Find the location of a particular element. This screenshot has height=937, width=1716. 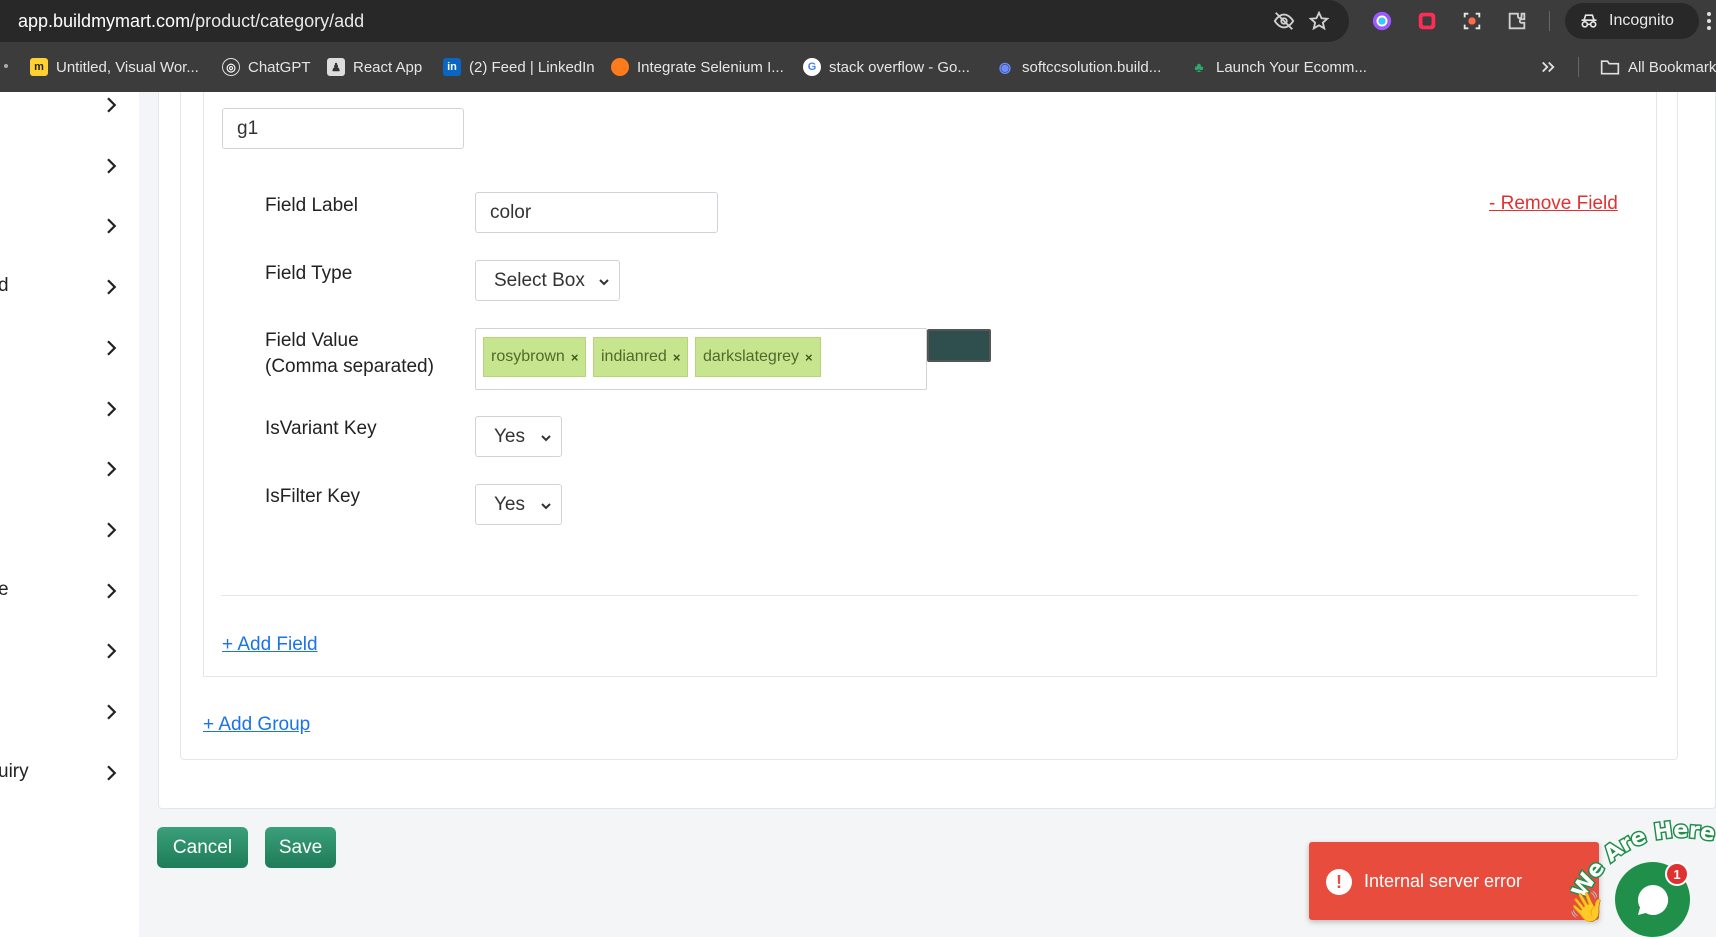

remove-field-link: - Remove Field is located at coordinates (1553, 204).